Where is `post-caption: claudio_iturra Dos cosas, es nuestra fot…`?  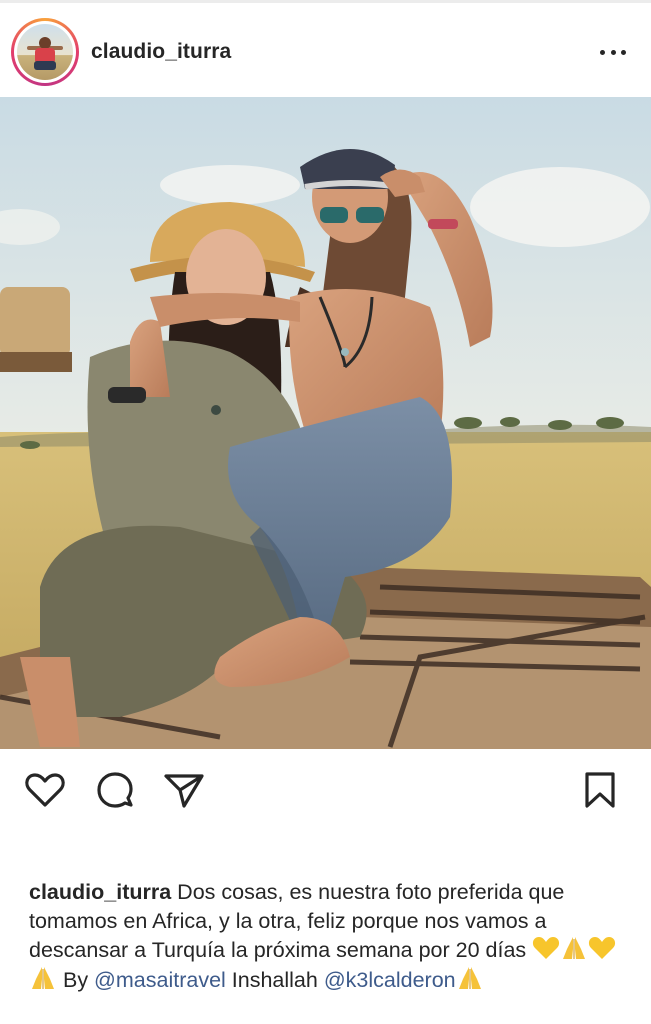
post-caption: claudio_iturra Dos cosas, es nuestra fot… is located at coordinates (329, 936).